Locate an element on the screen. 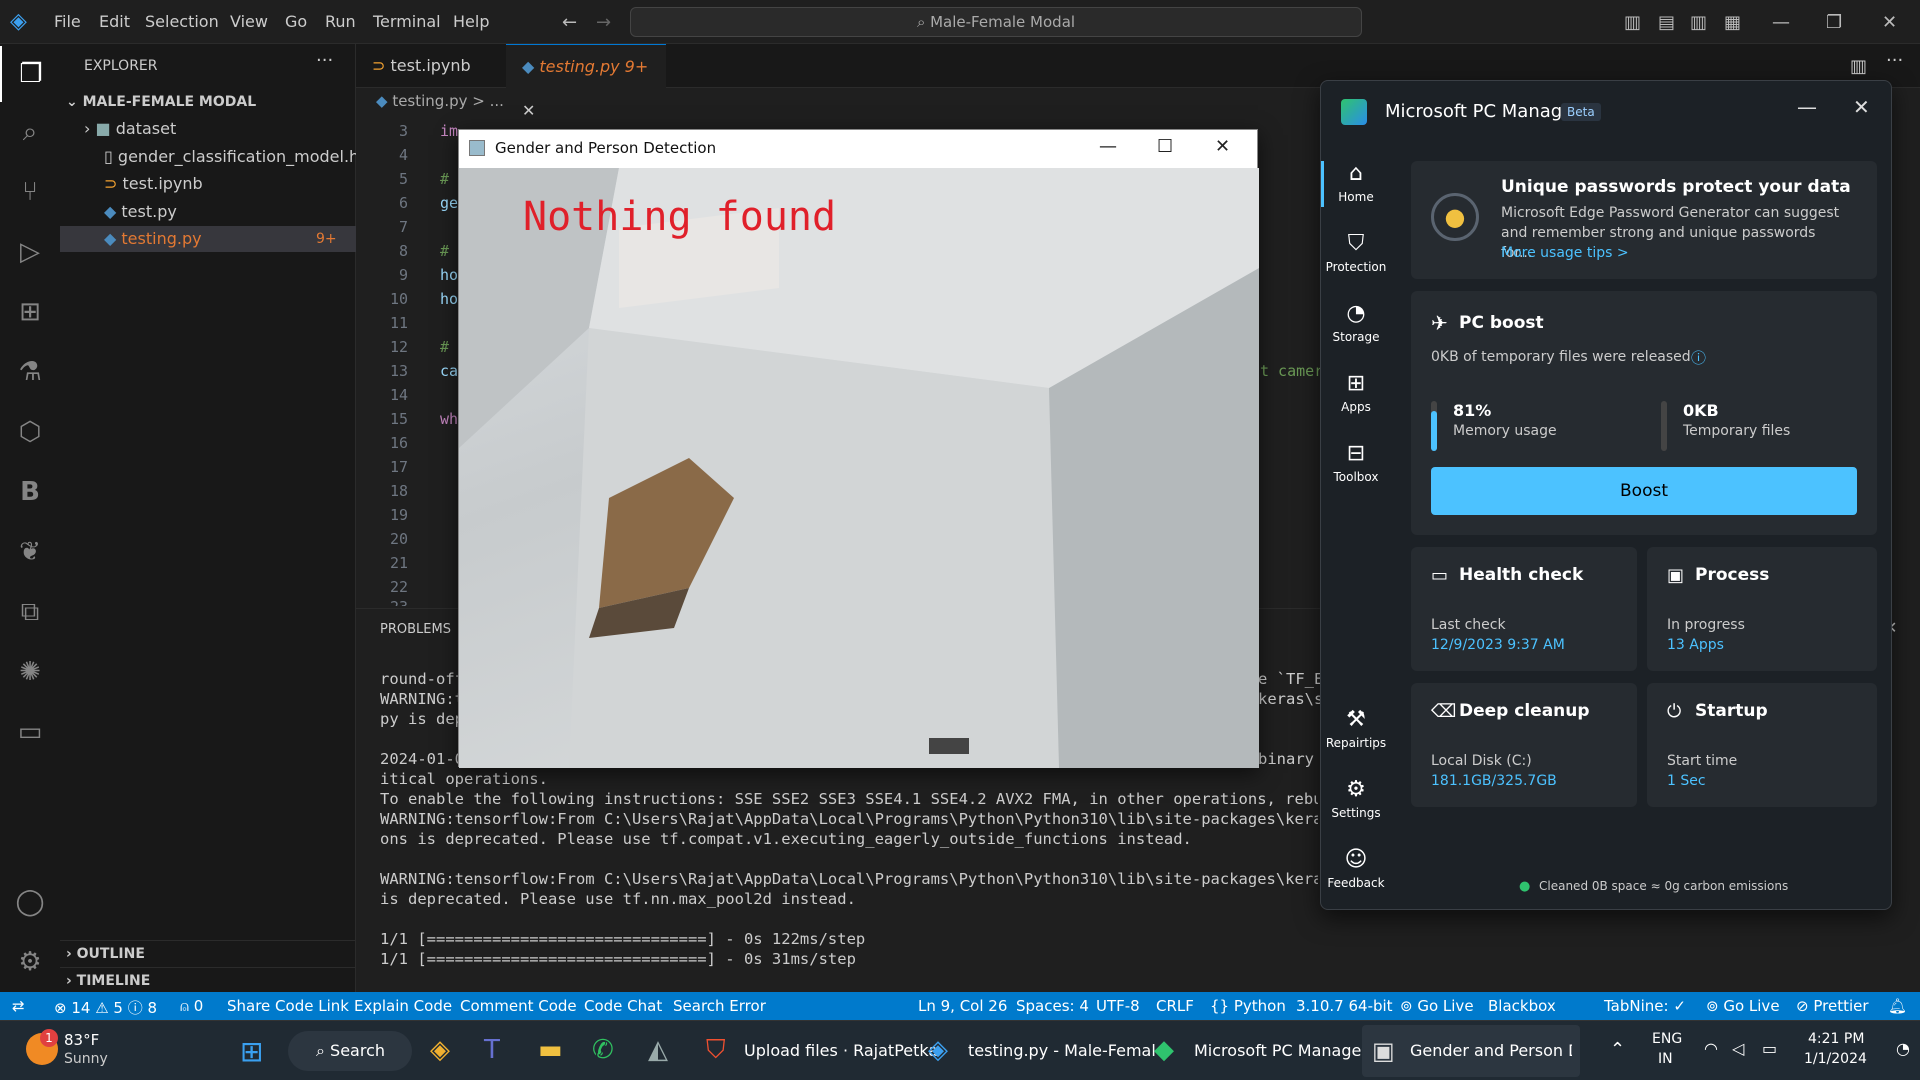  notification-bell-icon: ◔ is located at coordinates (1903, 1048).